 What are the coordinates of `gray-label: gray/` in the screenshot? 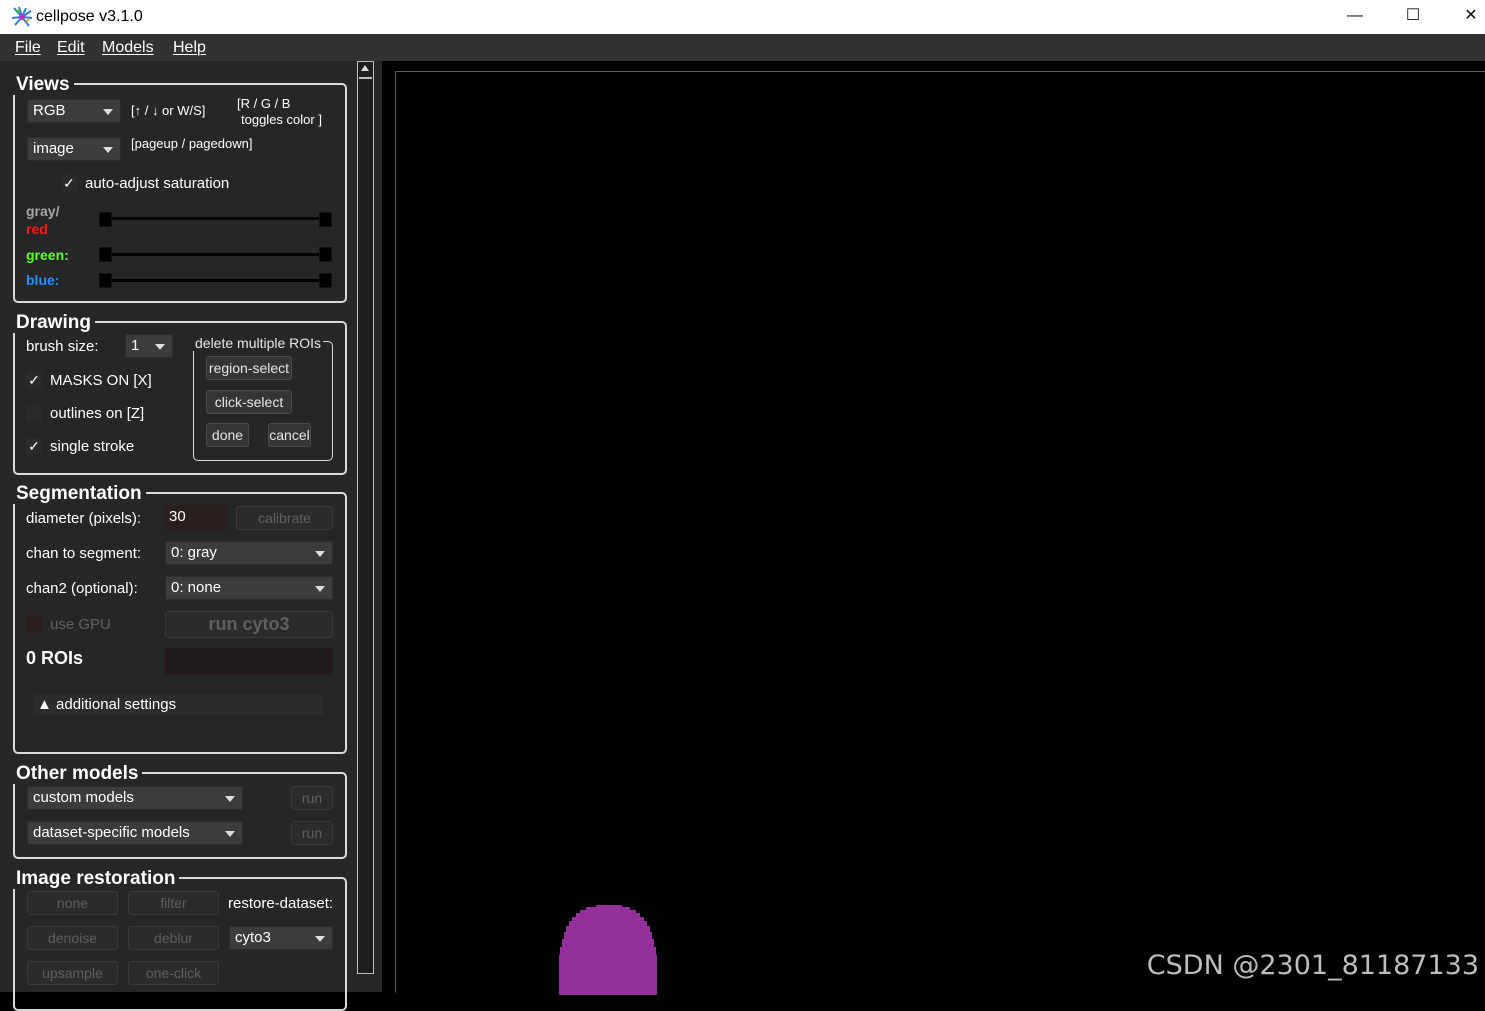 It's located at (43, 211).